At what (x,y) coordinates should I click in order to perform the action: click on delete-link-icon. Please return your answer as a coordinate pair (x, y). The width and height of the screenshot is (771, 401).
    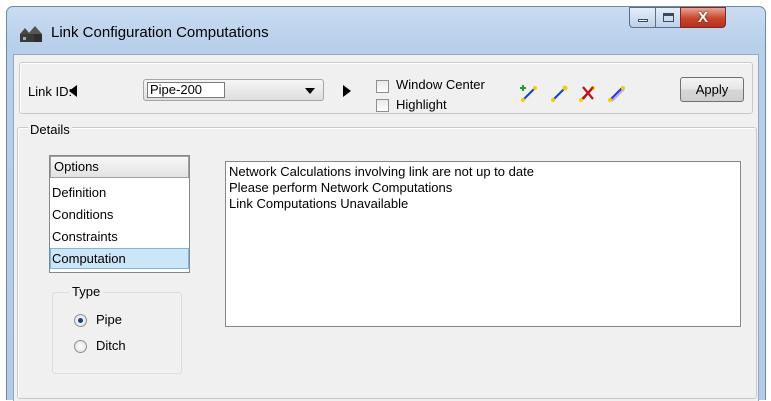
    Looking at the image, I should click on (588, 93).